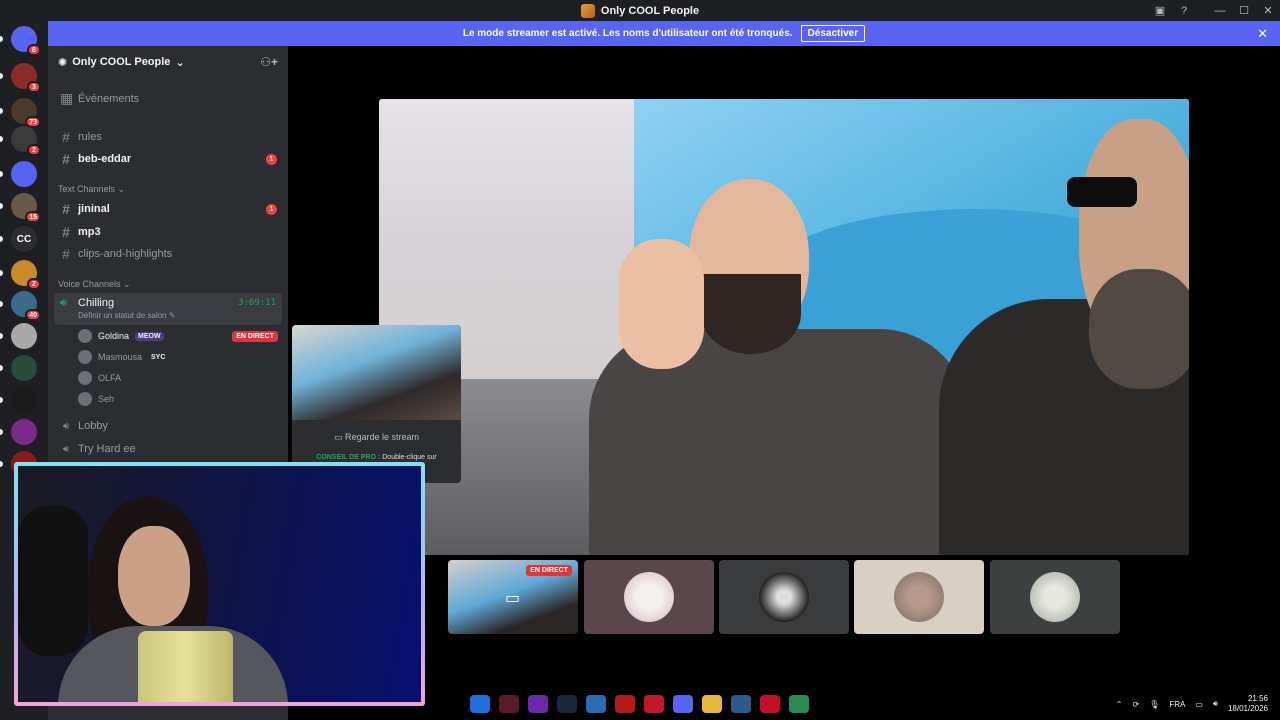 The width and height of the screenshot is (1280, 720). Describe the element at coordinates (567, 704) in the screenshot. I see `steam-icon` at that location.